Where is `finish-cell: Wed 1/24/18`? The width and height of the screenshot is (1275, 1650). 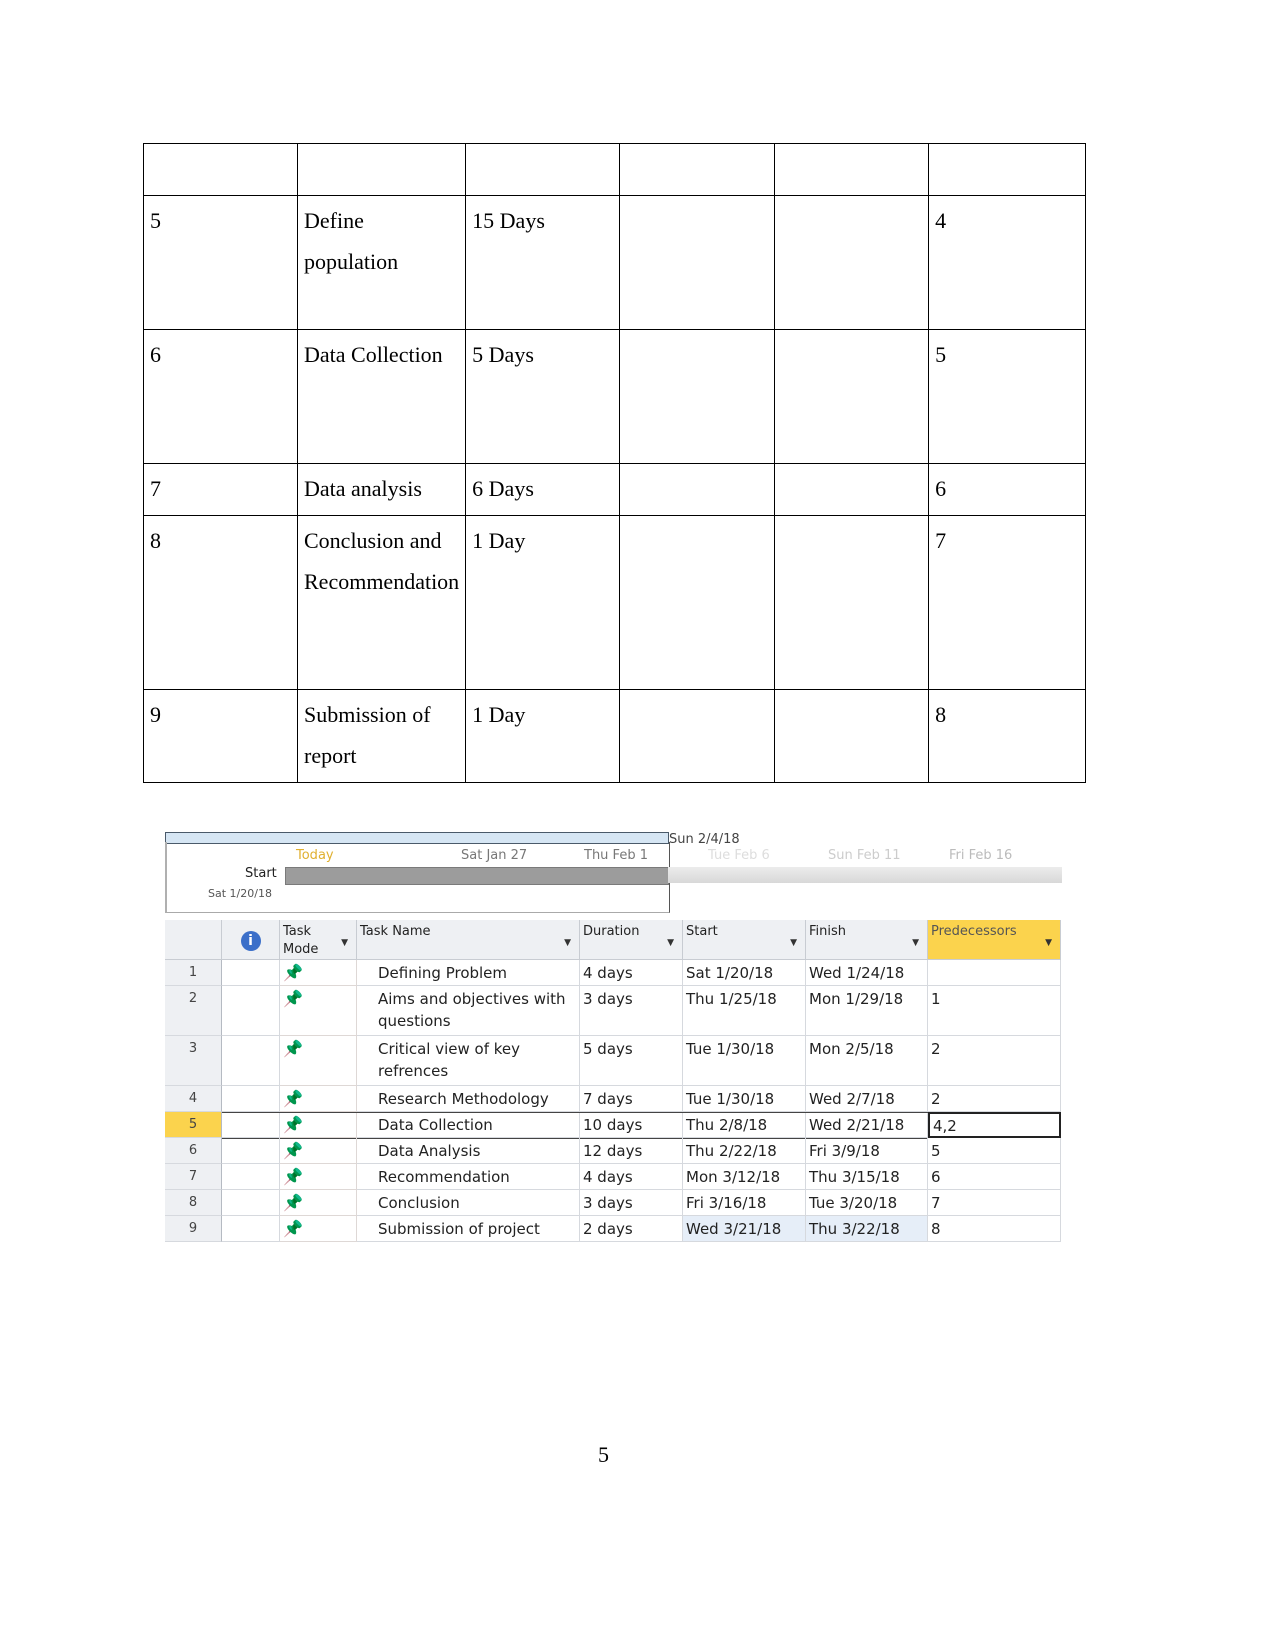 finish-cell: Wed 1/24/18 is located at coordinates (867, 973).